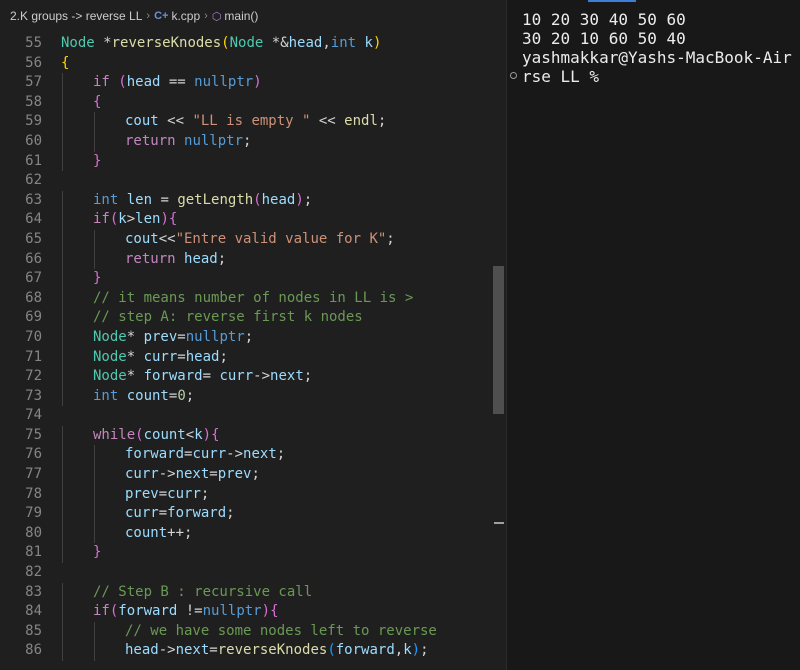 This screenshot has width=800, height=670. Describe the element at coordinates (253, 455) in the screenshot. I see `code-line: 76 forward=curr->next;` at that location.